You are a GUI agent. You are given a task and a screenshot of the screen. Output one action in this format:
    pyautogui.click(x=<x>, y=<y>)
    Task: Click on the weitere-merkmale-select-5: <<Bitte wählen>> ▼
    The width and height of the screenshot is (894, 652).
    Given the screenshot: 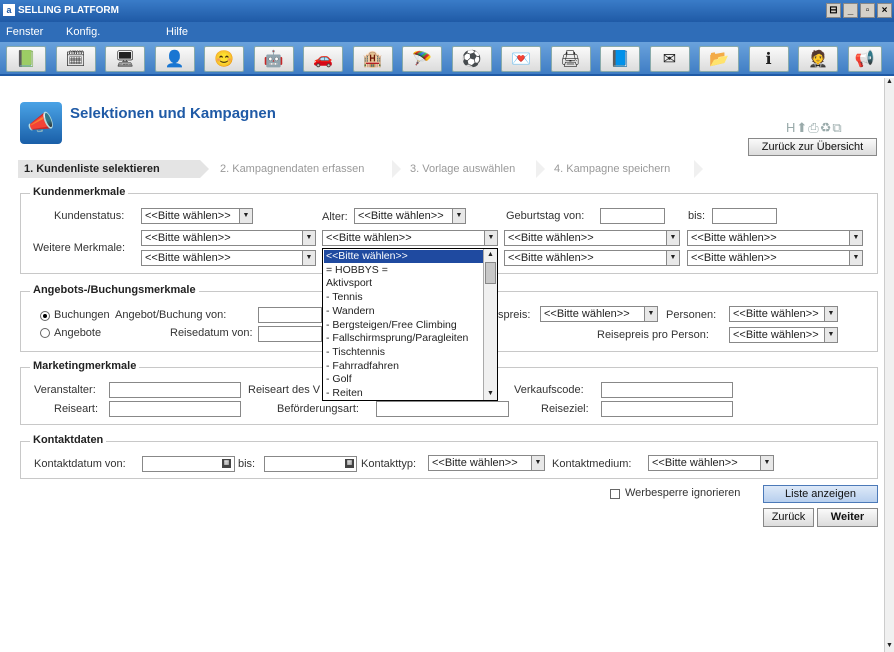 What is the action you would take?
    pyautogui.click(x=228, y=258)
    